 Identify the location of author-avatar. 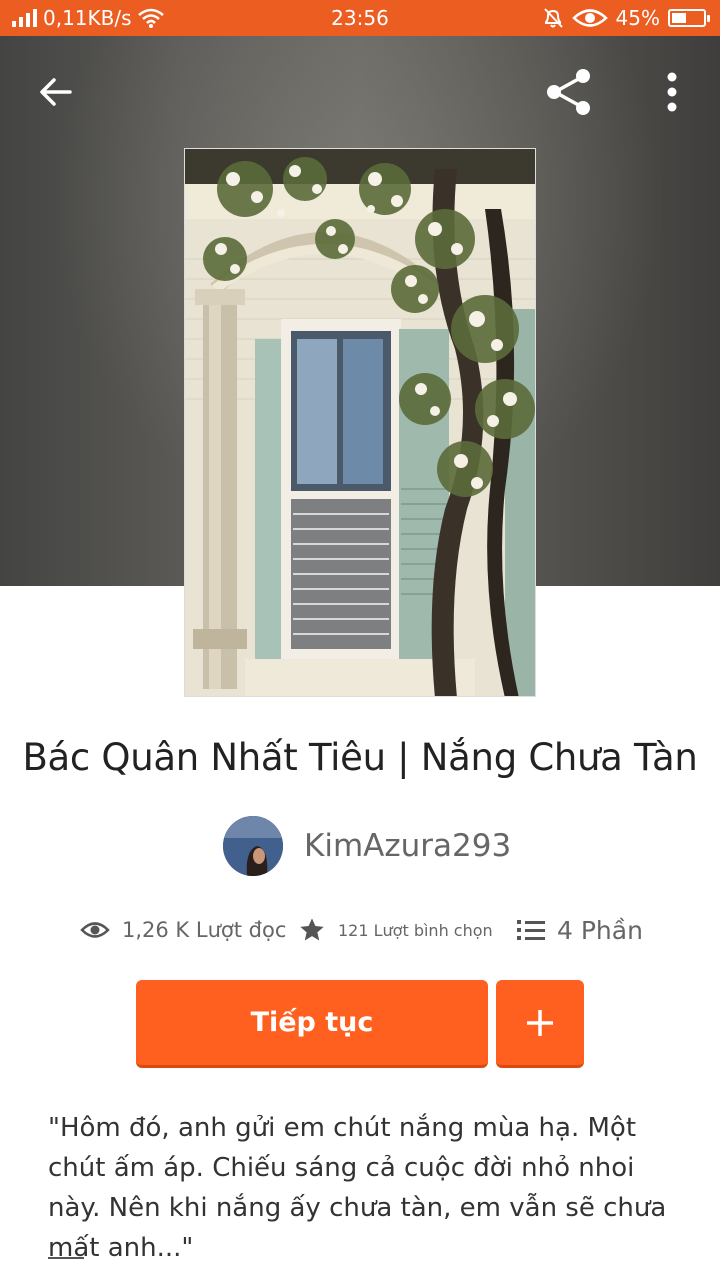
(253, 846).